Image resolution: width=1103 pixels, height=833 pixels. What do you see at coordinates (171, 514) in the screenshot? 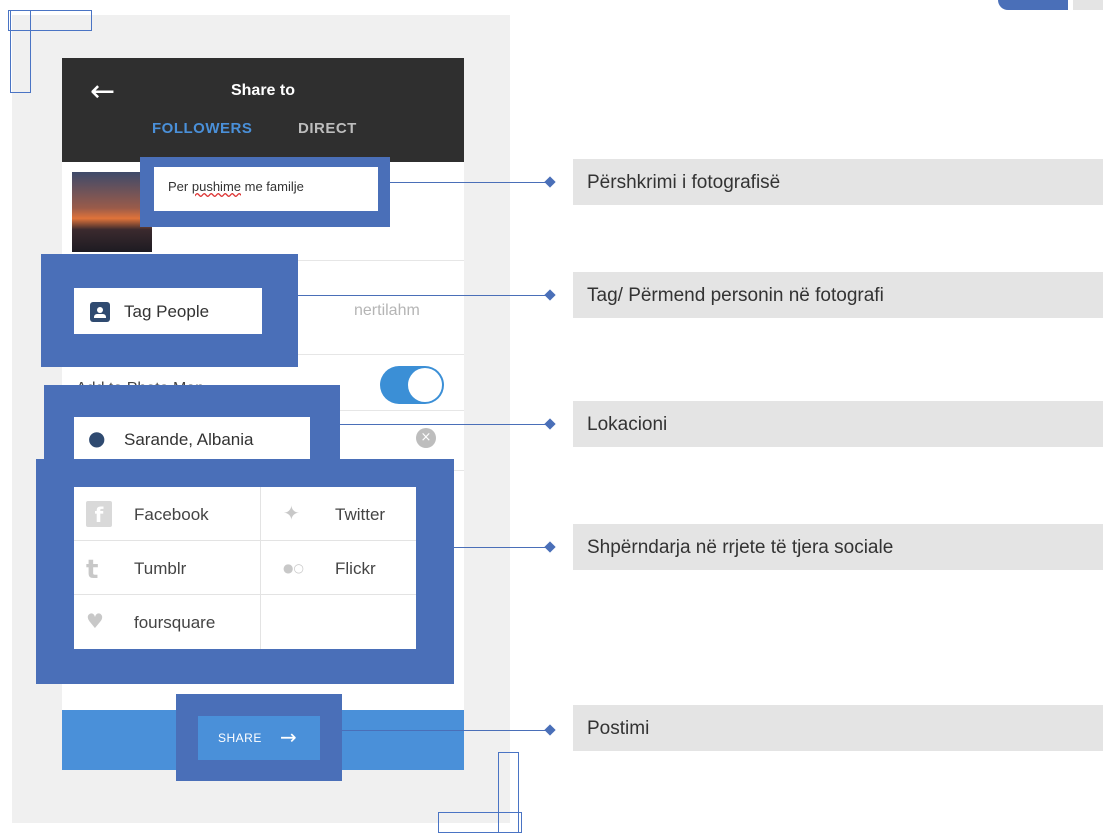
I see `facebook-label: Facebook` at bounding box center [171, 514].